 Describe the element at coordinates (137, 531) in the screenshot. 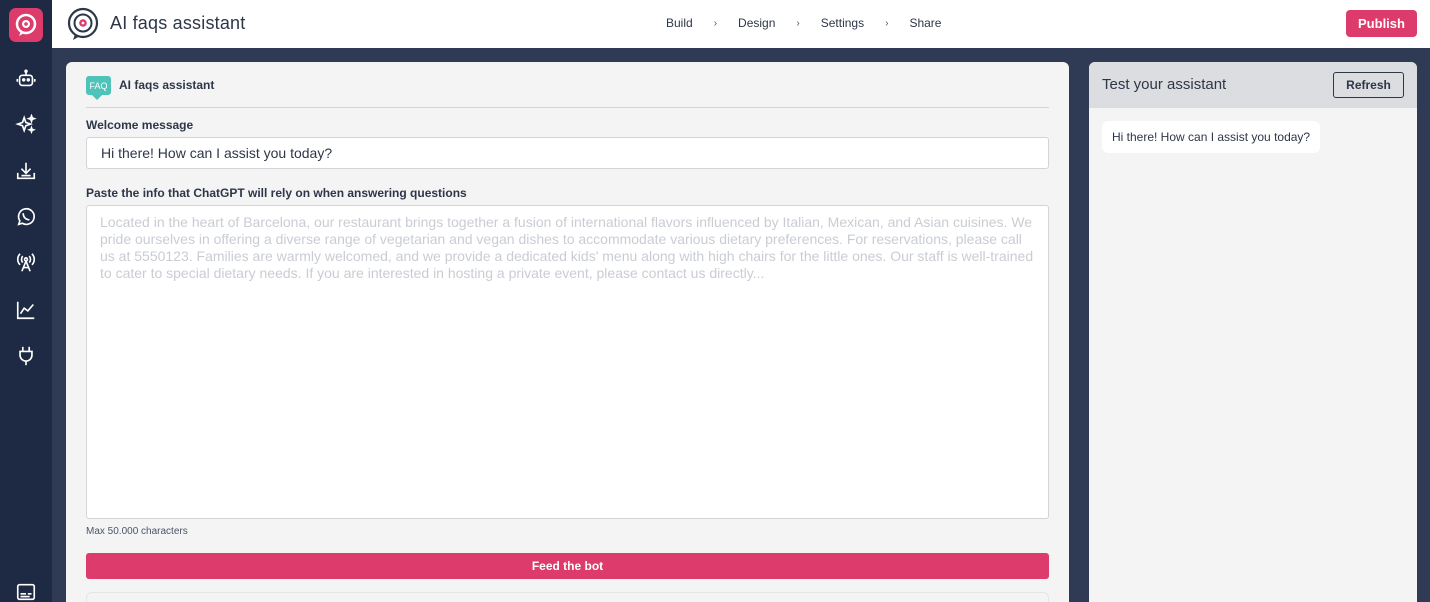

I see `max-characters-hint: Max 50.000 characters` at that location.